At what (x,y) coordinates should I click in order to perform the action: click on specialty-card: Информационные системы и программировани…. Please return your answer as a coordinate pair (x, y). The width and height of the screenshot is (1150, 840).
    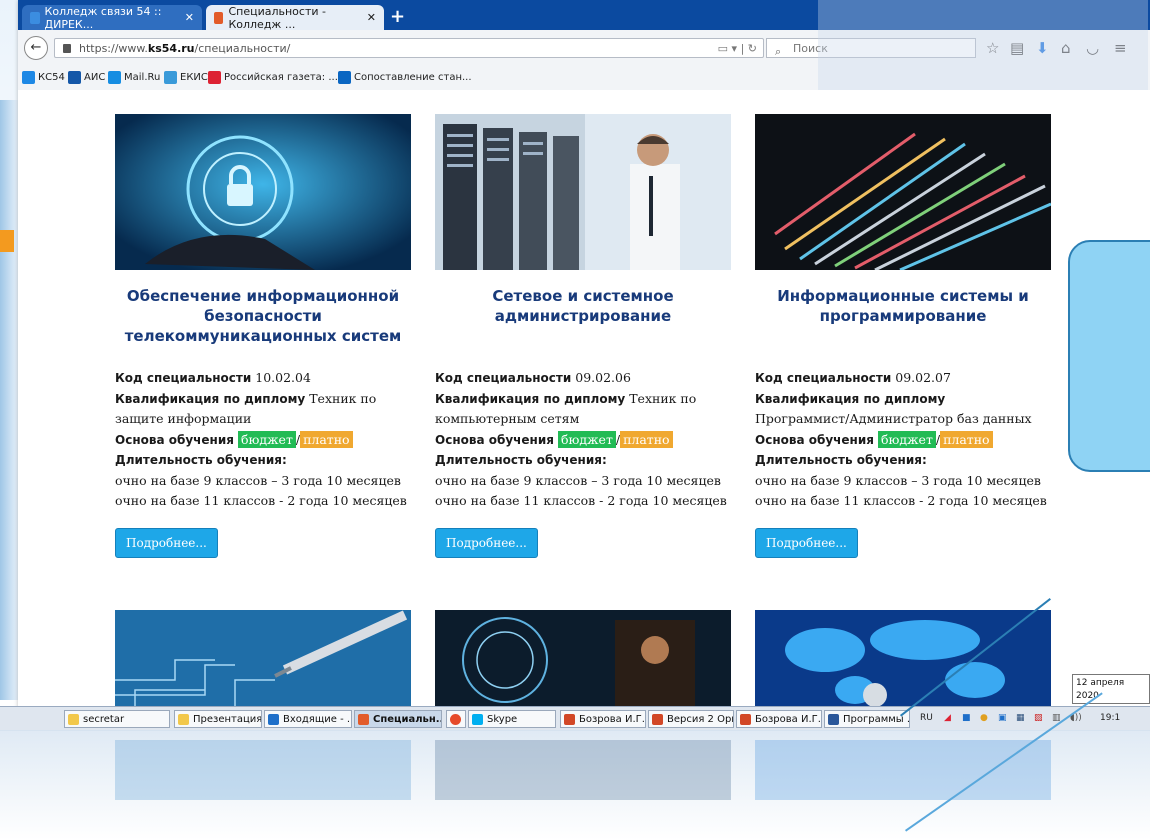
    Looking at the image, I should click on (903, 336).